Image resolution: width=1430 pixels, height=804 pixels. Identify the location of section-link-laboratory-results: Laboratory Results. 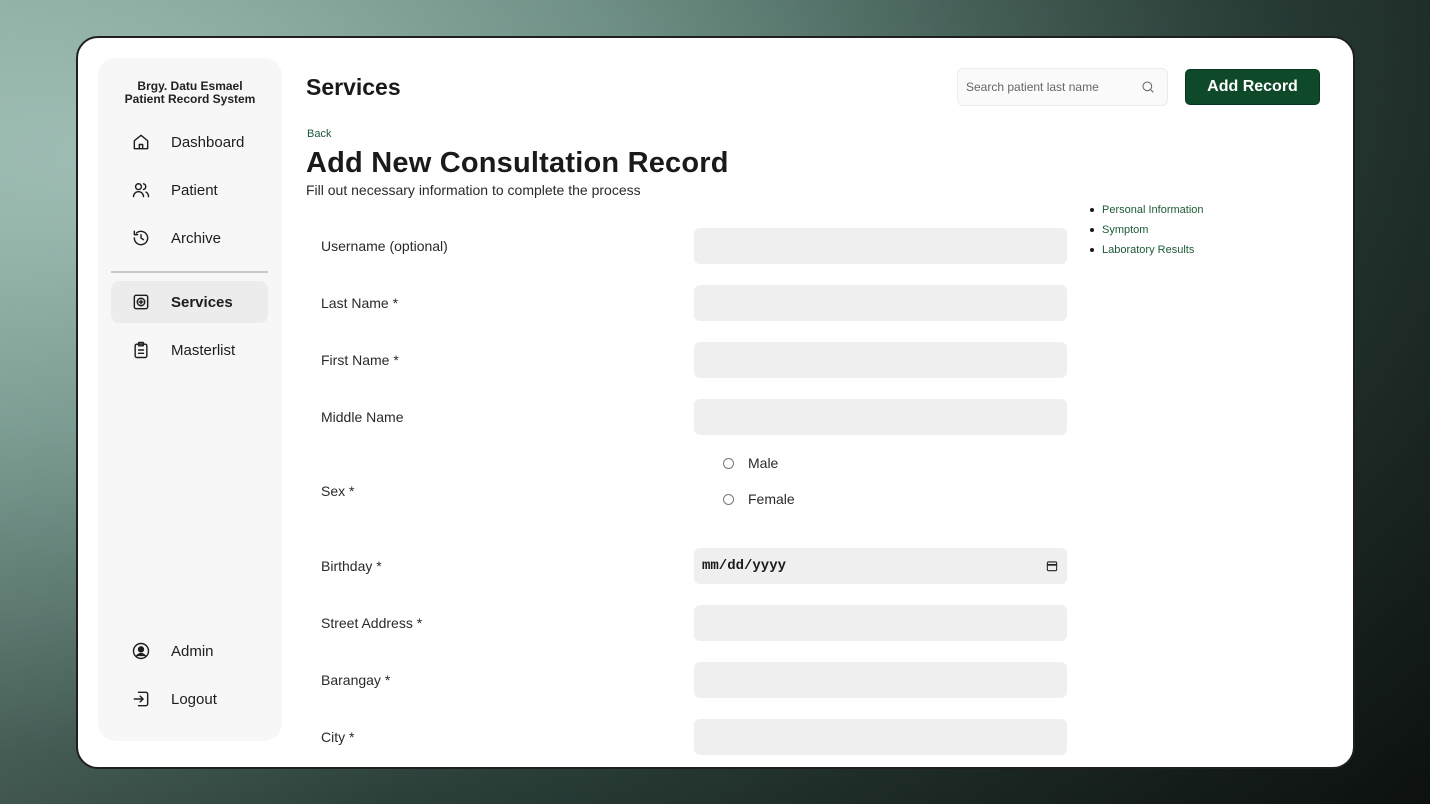
(1147, 250).